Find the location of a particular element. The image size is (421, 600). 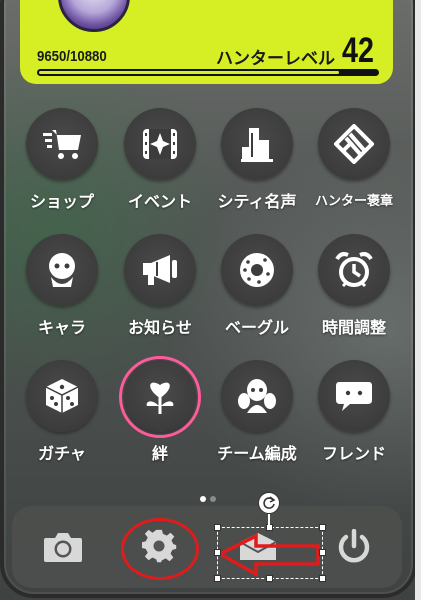

app-bagel: ベーグル is located at coordinates (257, 289).